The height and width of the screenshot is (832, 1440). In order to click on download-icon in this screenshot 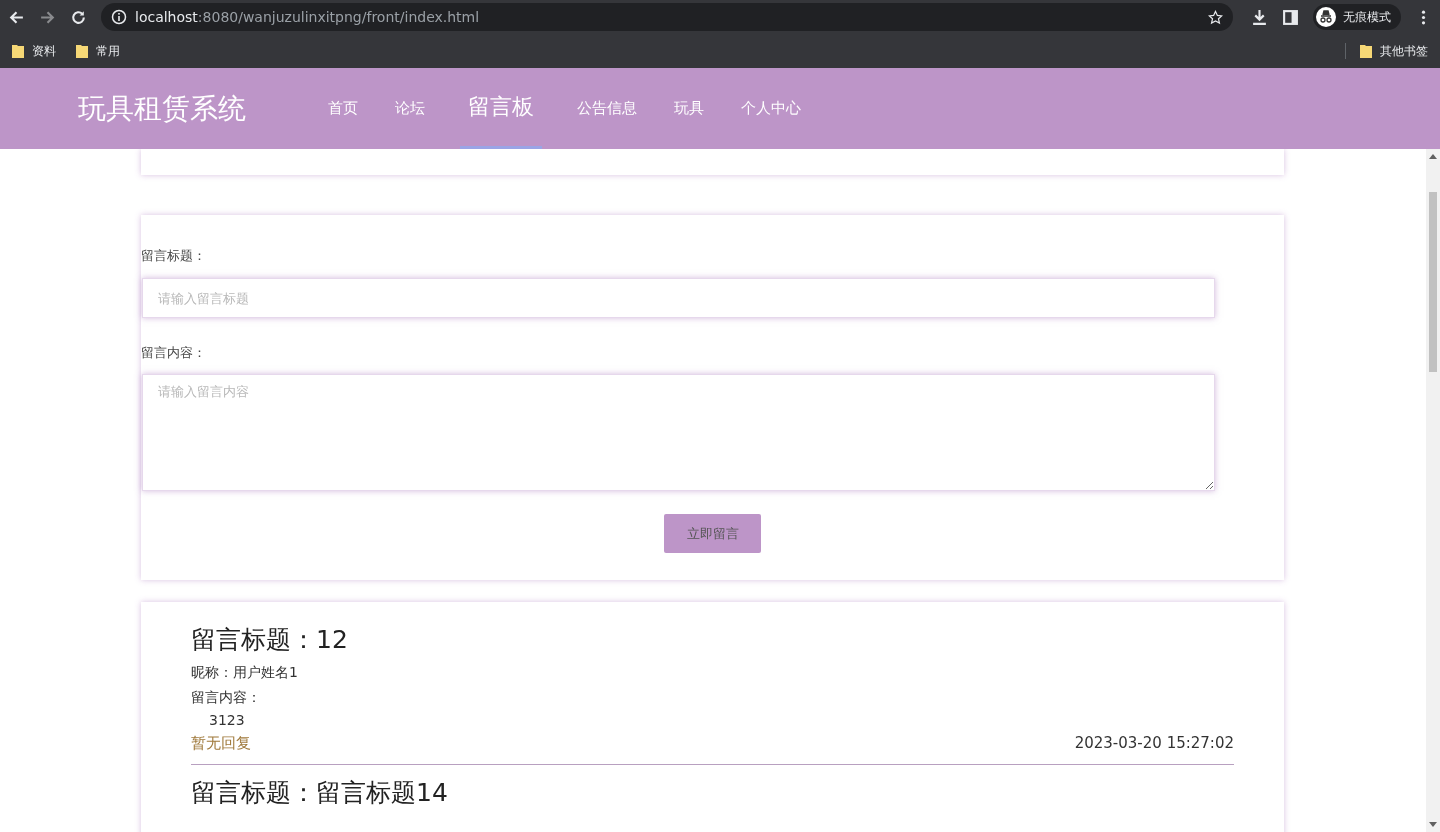, I will do `click(1259, 17)`.